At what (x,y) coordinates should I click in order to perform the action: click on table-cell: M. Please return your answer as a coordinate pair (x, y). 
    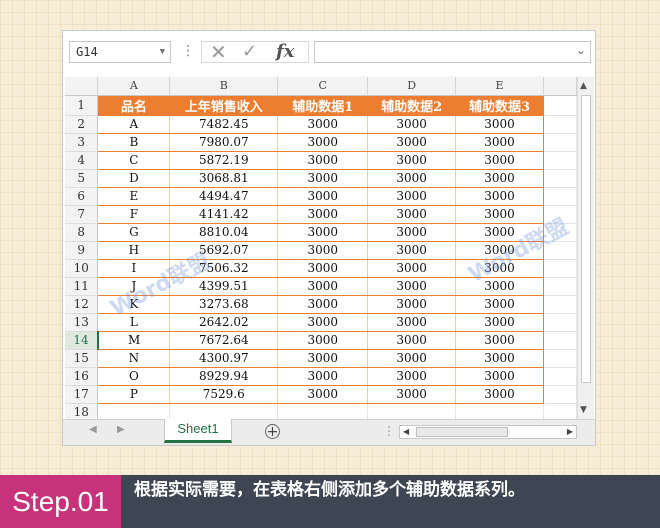
    Looking at the image, I should click on (134, 340).